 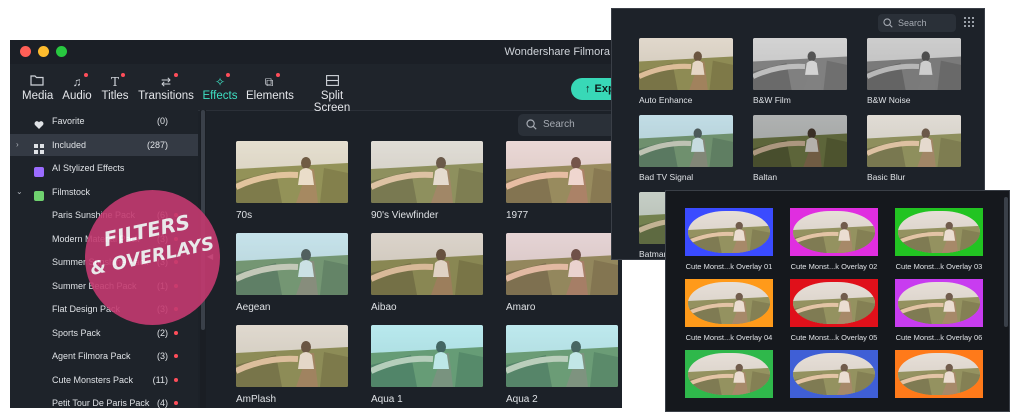 I want to click on sidebar-item-label: Sports Pack, so click(x=76, y=332).